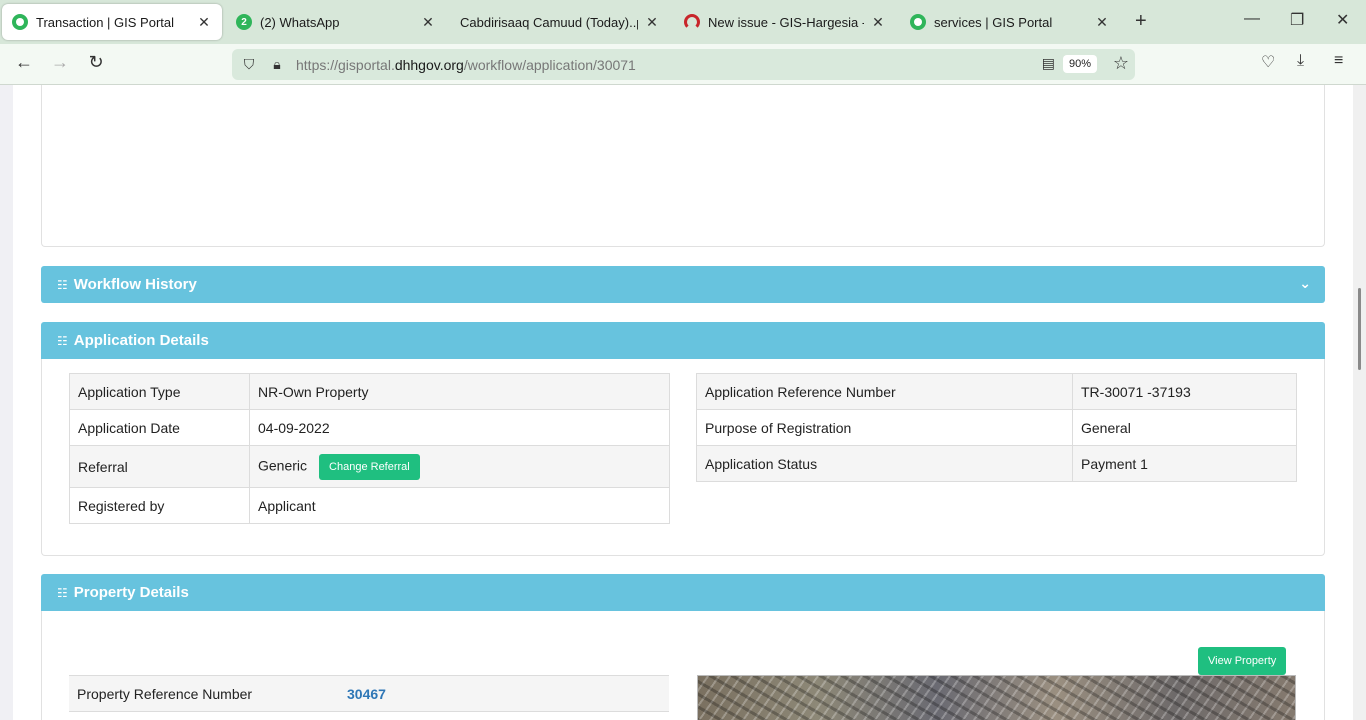  What do you see at coordinates (549, 22) in the screenshot?
I see `tab-title: Cabdirisaaq Camuud (Today)..pdf` at bounding box center [549, 22].